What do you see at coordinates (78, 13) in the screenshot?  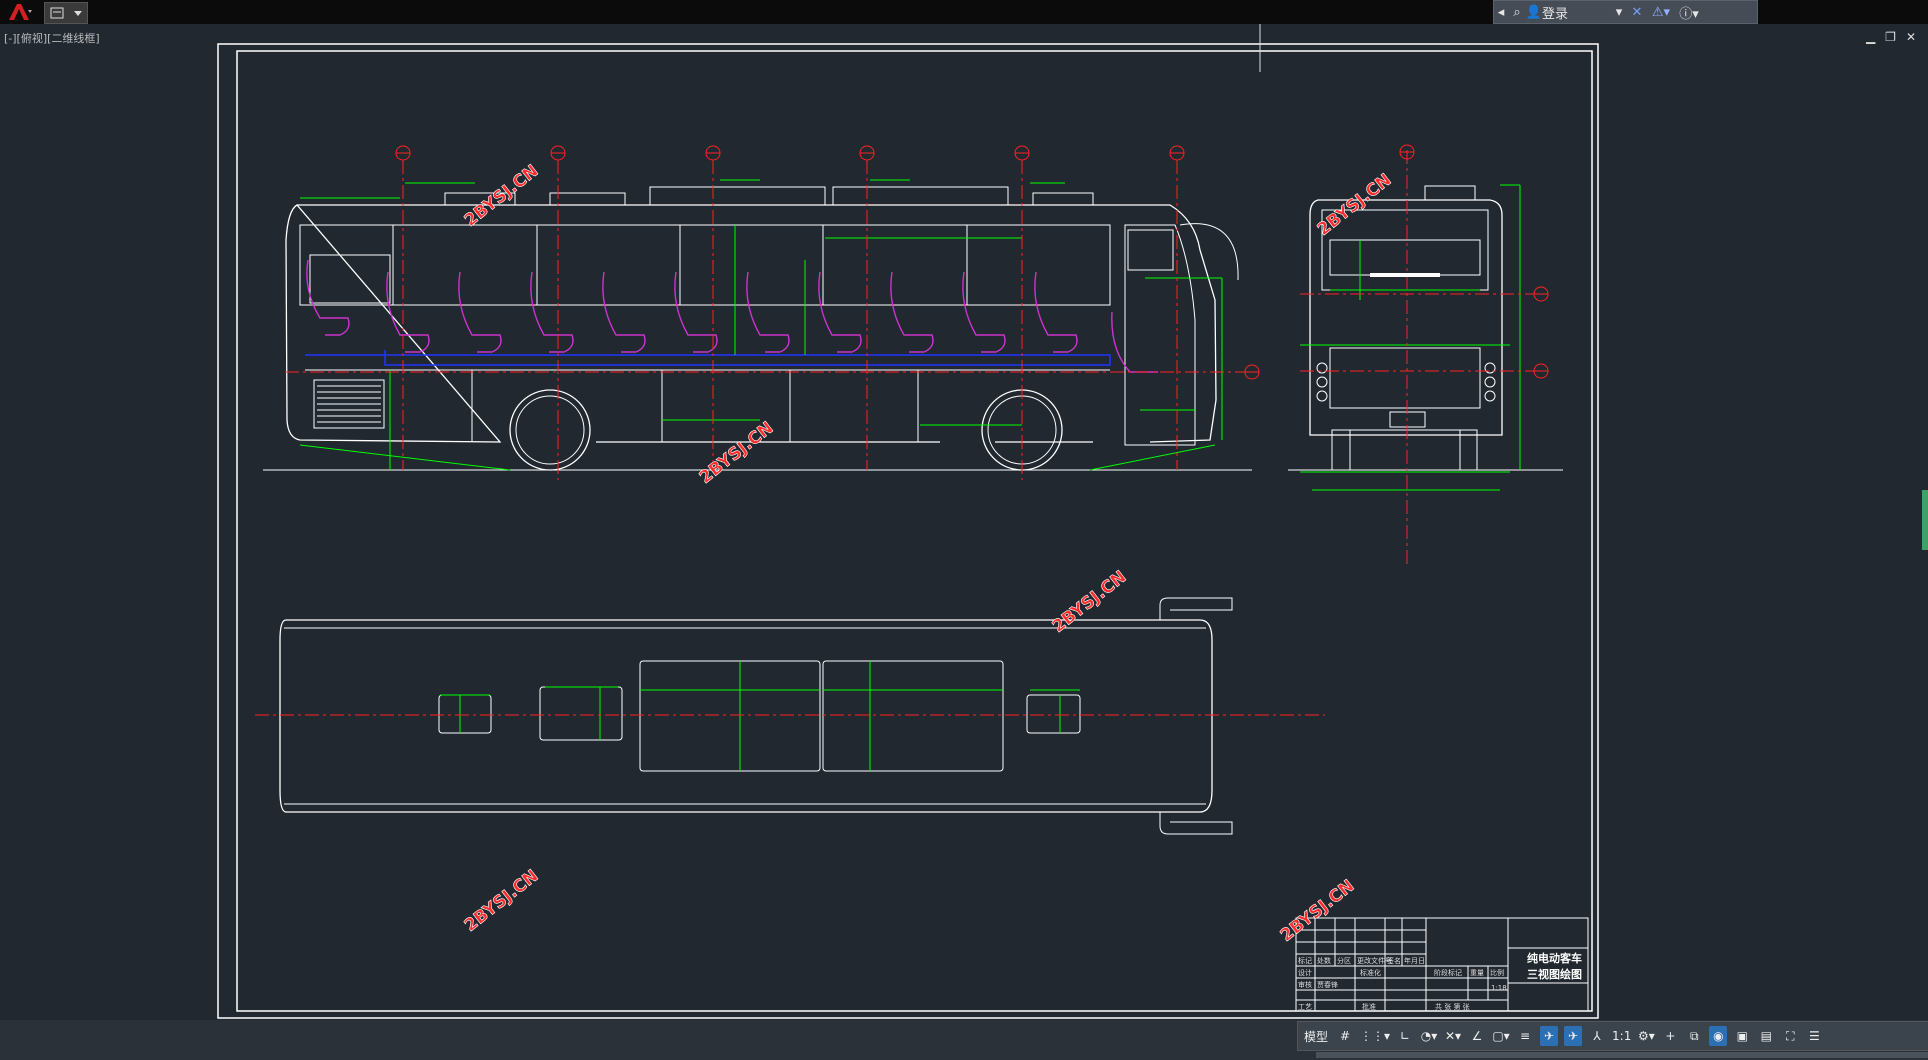 I see `chevron-down-icon` at bounding box center [78, 13].